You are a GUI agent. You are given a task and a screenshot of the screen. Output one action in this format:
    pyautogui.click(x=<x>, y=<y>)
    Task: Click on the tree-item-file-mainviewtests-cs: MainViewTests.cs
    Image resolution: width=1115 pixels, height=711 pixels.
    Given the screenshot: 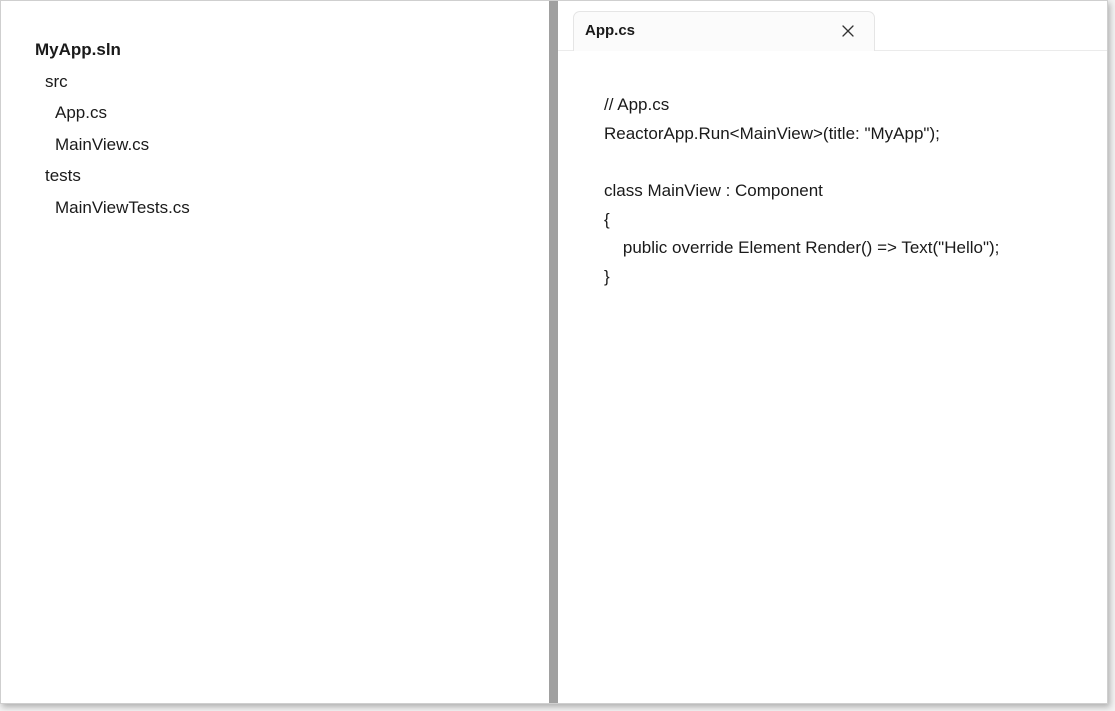 What is the action you would take?
    pyautogui.click(x=112, y=211)
    